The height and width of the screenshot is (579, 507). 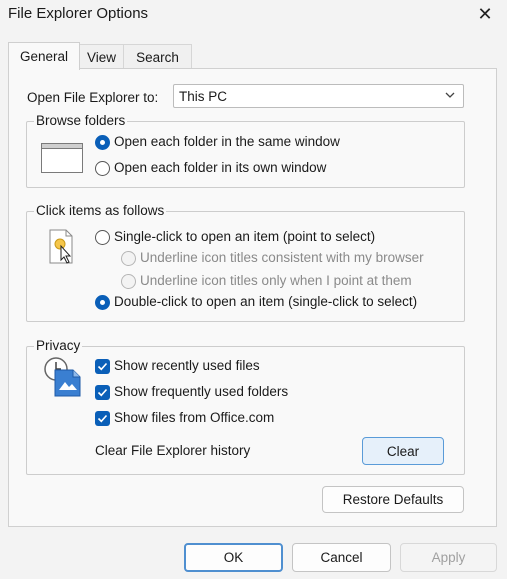 I want to click on double-click-radio, so click(x=102, y=302).